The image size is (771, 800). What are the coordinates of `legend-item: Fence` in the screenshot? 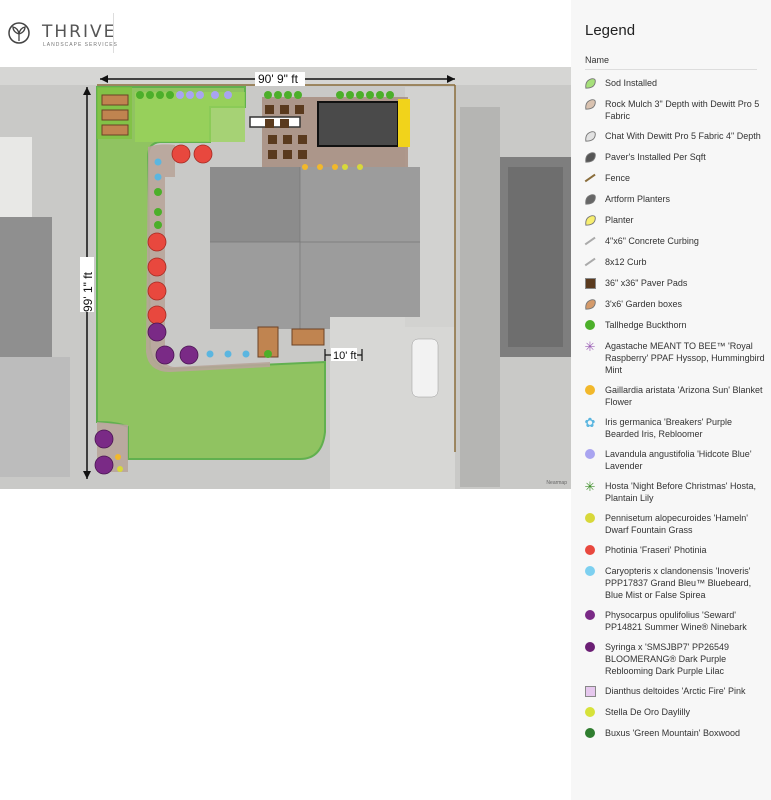 It's located at (675, 177).